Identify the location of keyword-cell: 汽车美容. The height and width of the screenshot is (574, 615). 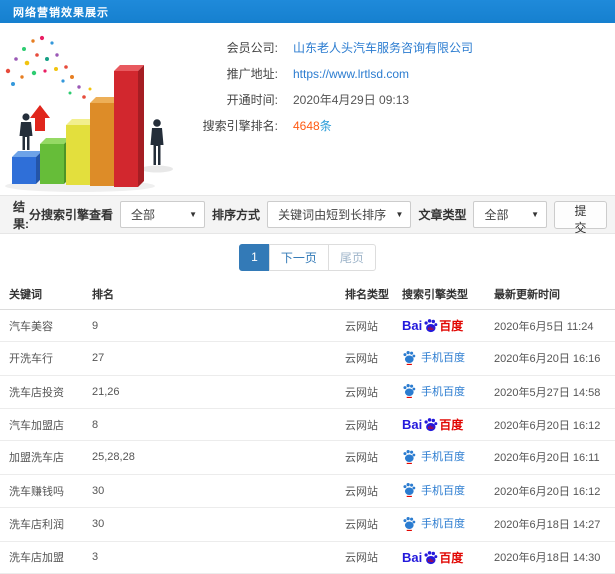
(44, 325).